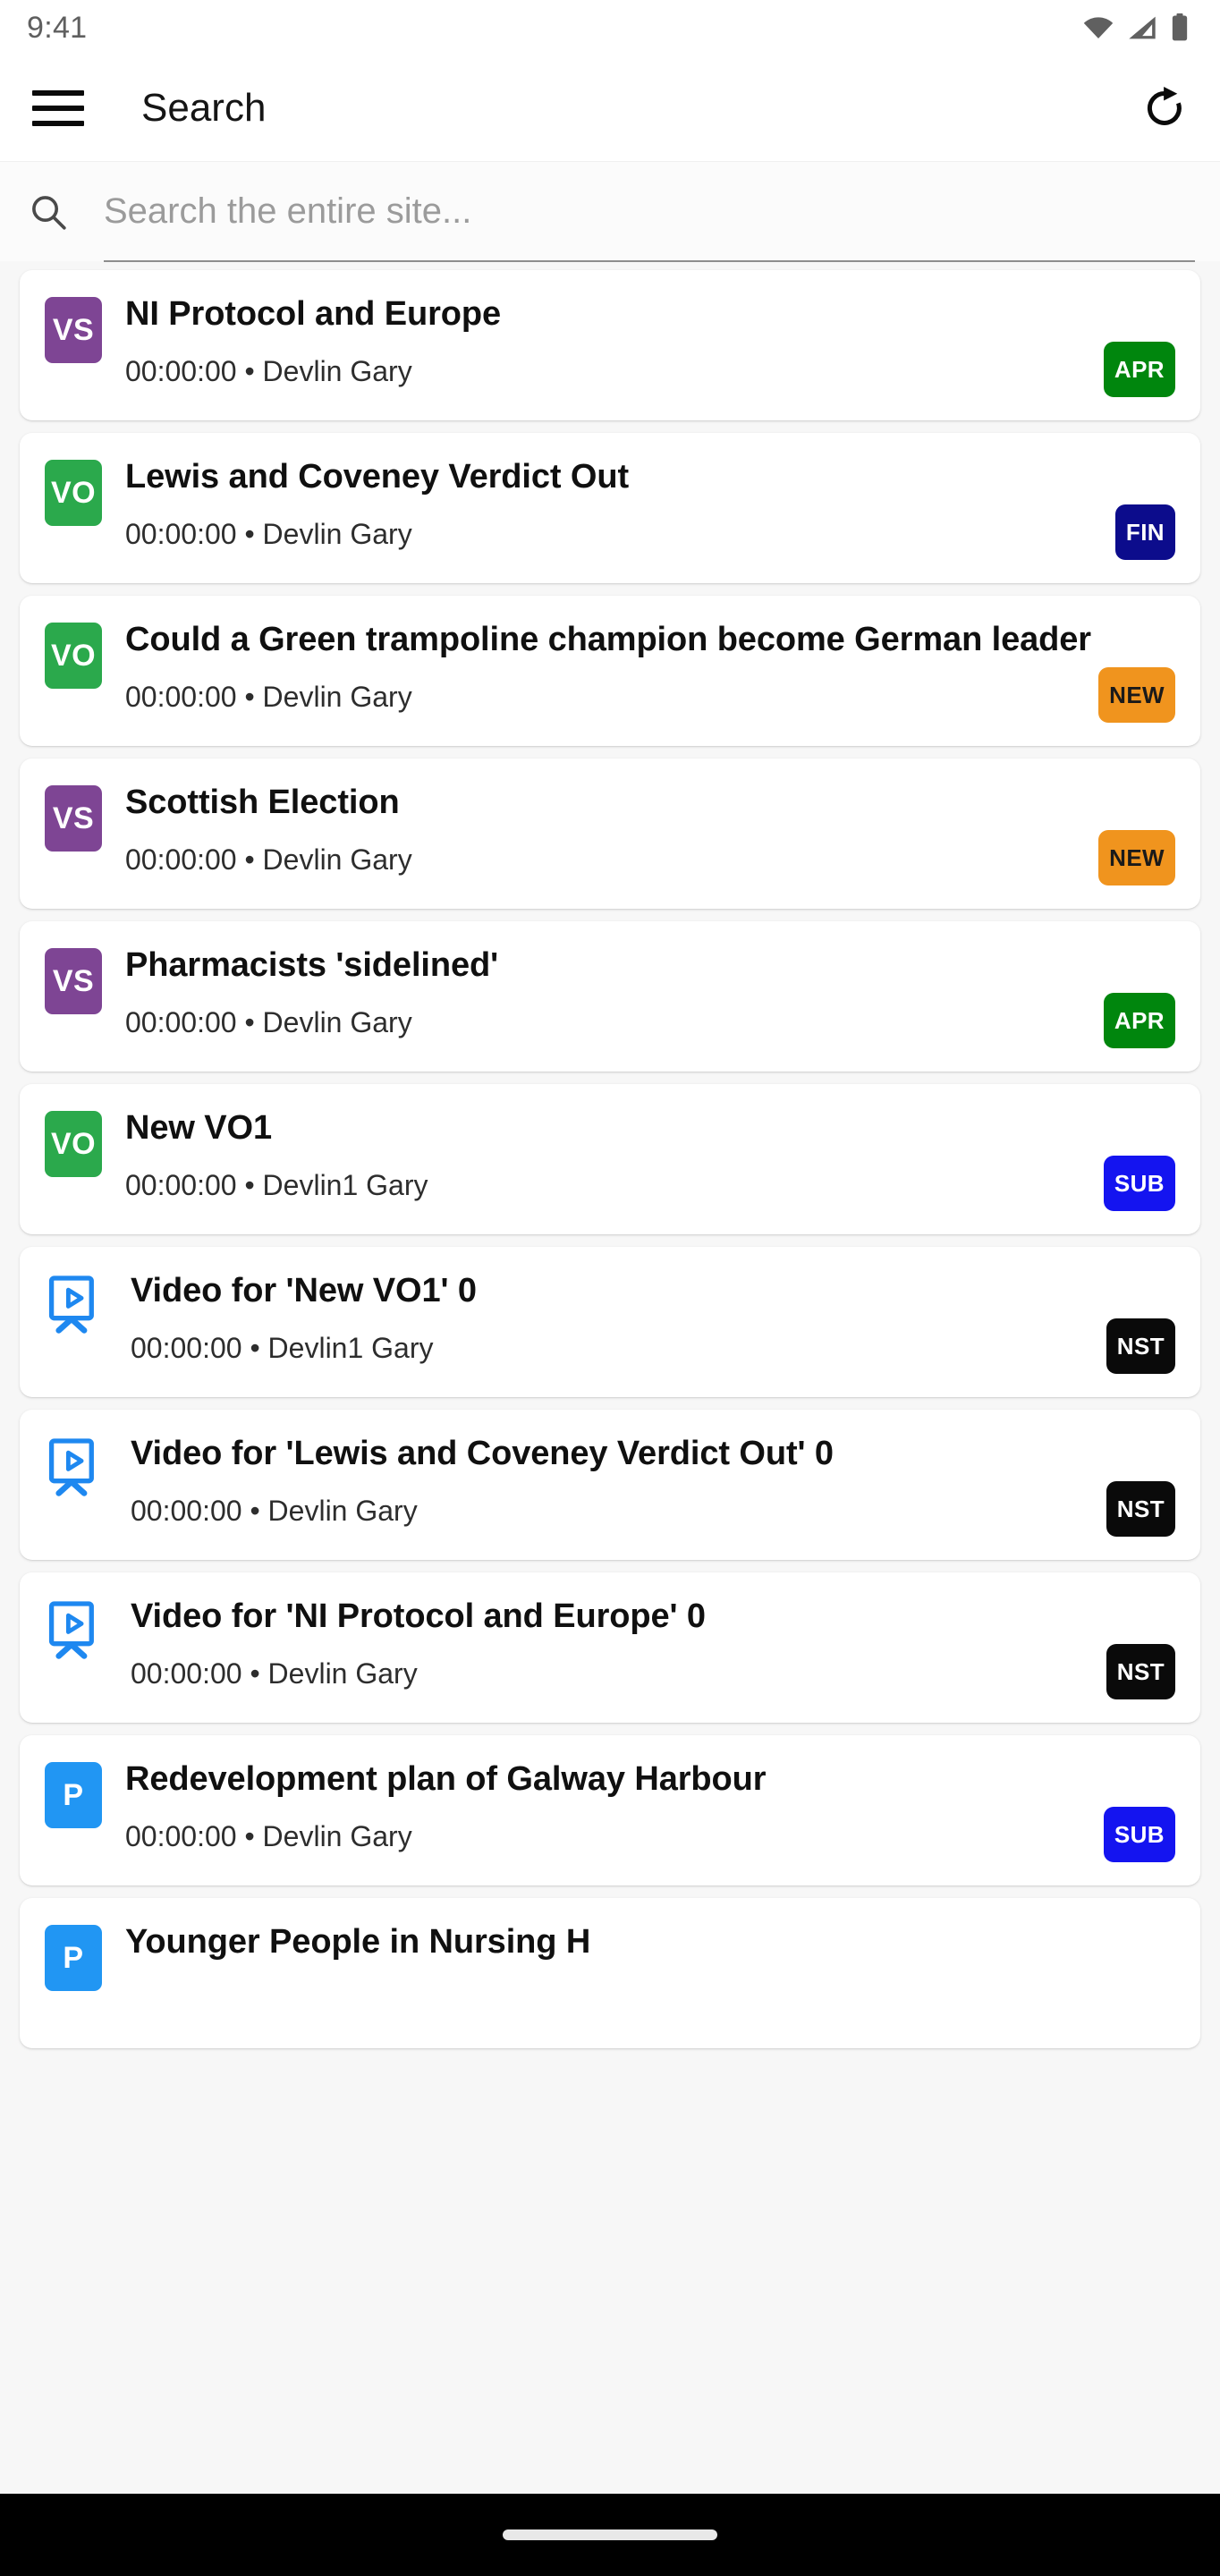 This screenshot has width=1220, height=2576. I want to click on card-body: Younger People in Nursing H, so click(651, 1941).